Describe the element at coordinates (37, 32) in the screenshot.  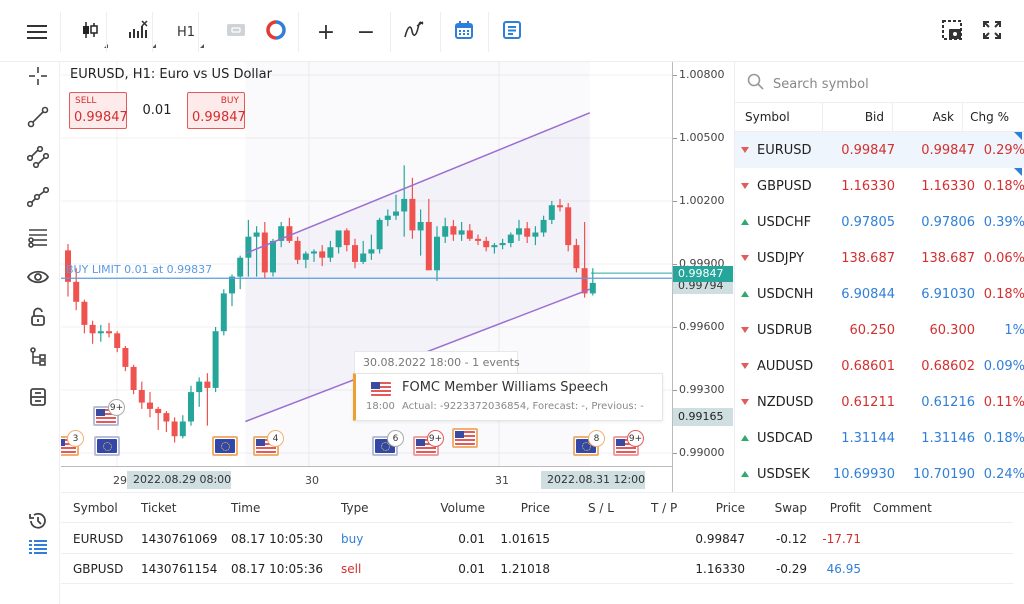
I see `hamburger-menu-icon` at that location.